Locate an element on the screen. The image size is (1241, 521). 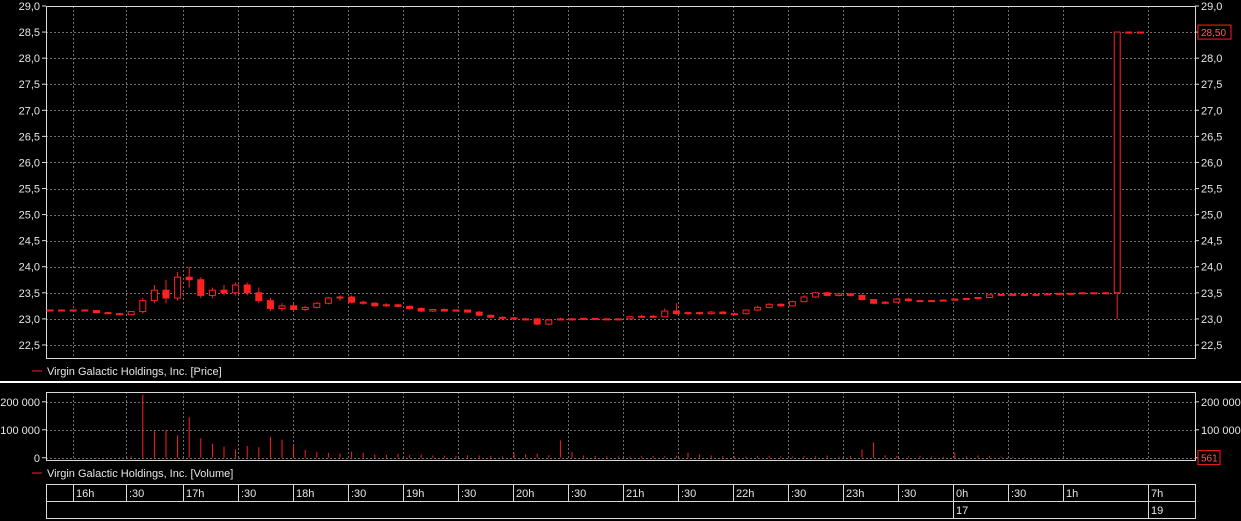
volume-bars is located at coordinates (595, 426).